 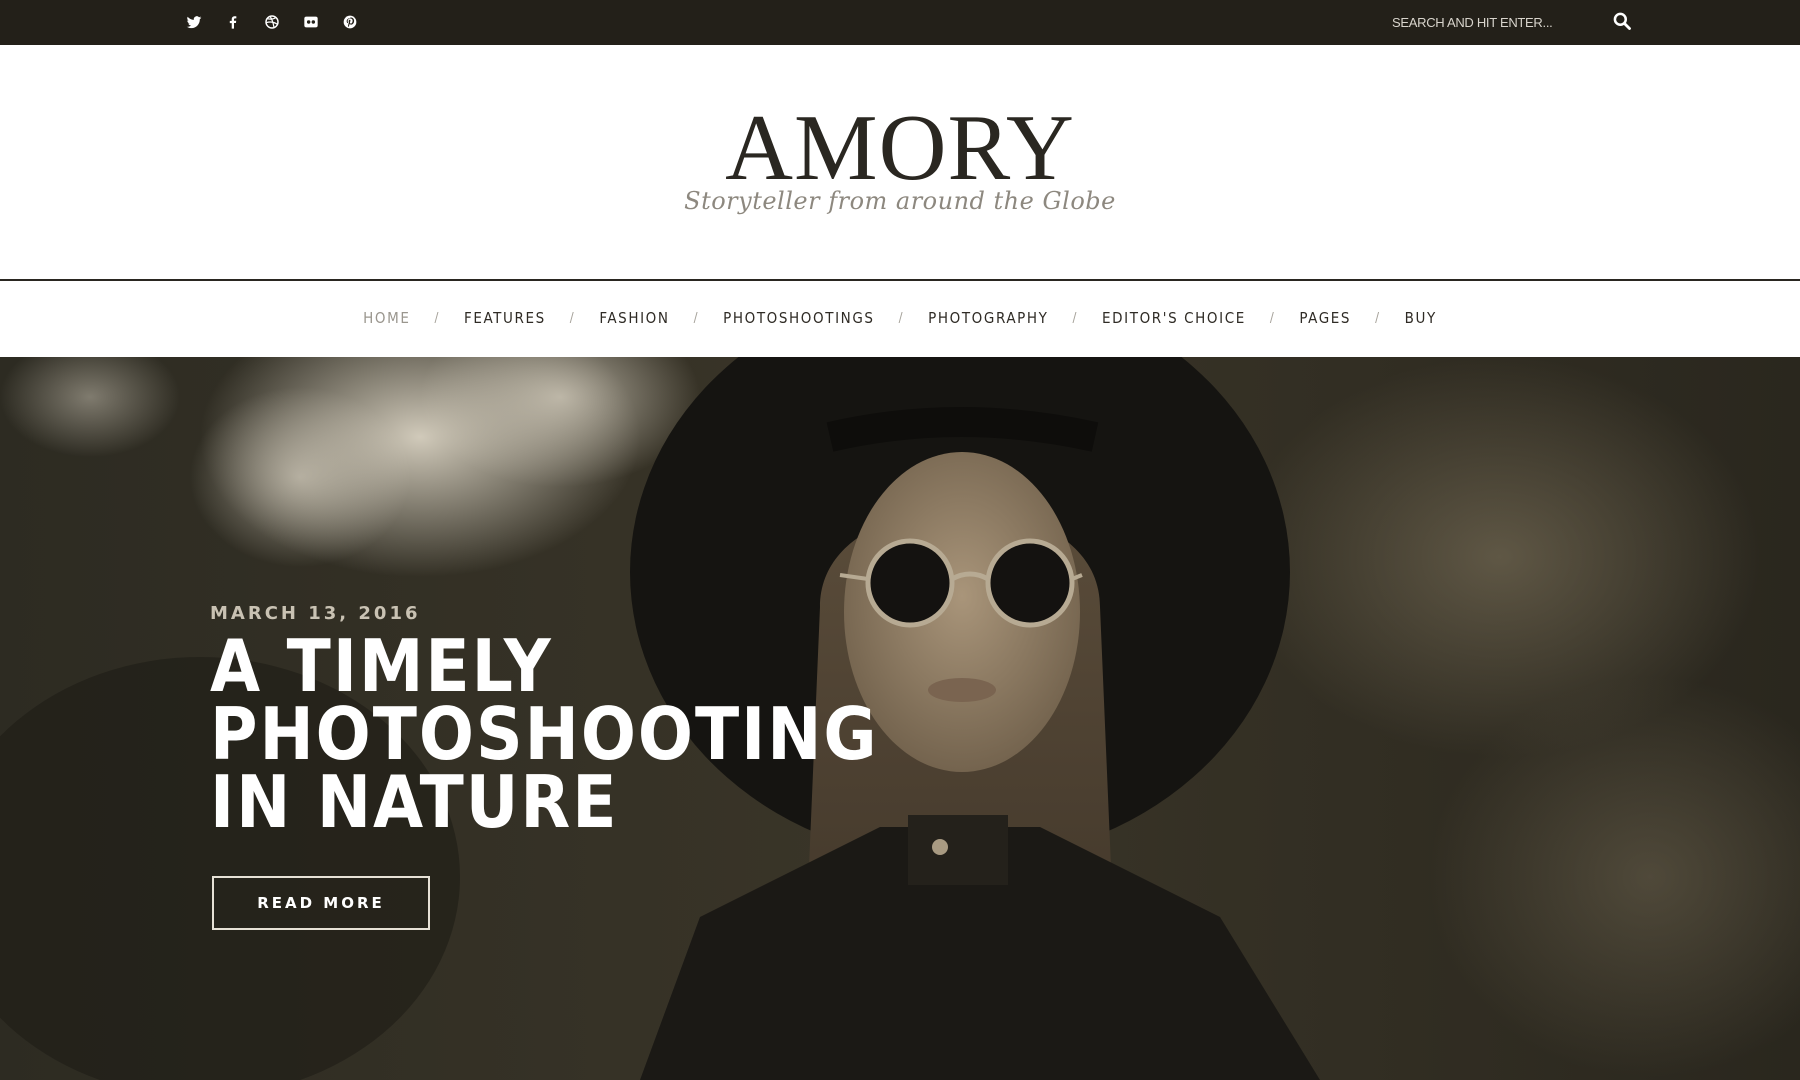 I want to click on flickr-icon, so click(x=311, y=22).